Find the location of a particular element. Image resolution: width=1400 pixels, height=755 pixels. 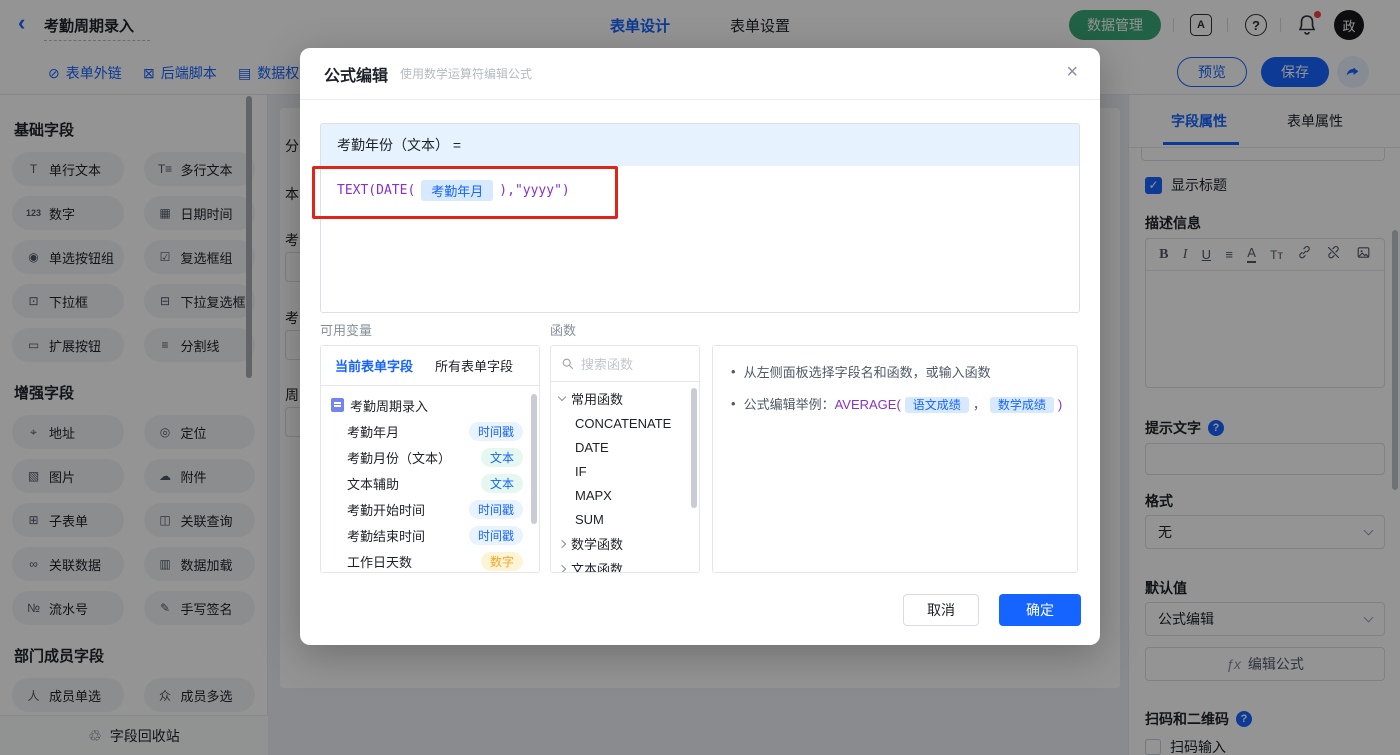

function-search: 搜索函数 is located at coordinates (625, 364).